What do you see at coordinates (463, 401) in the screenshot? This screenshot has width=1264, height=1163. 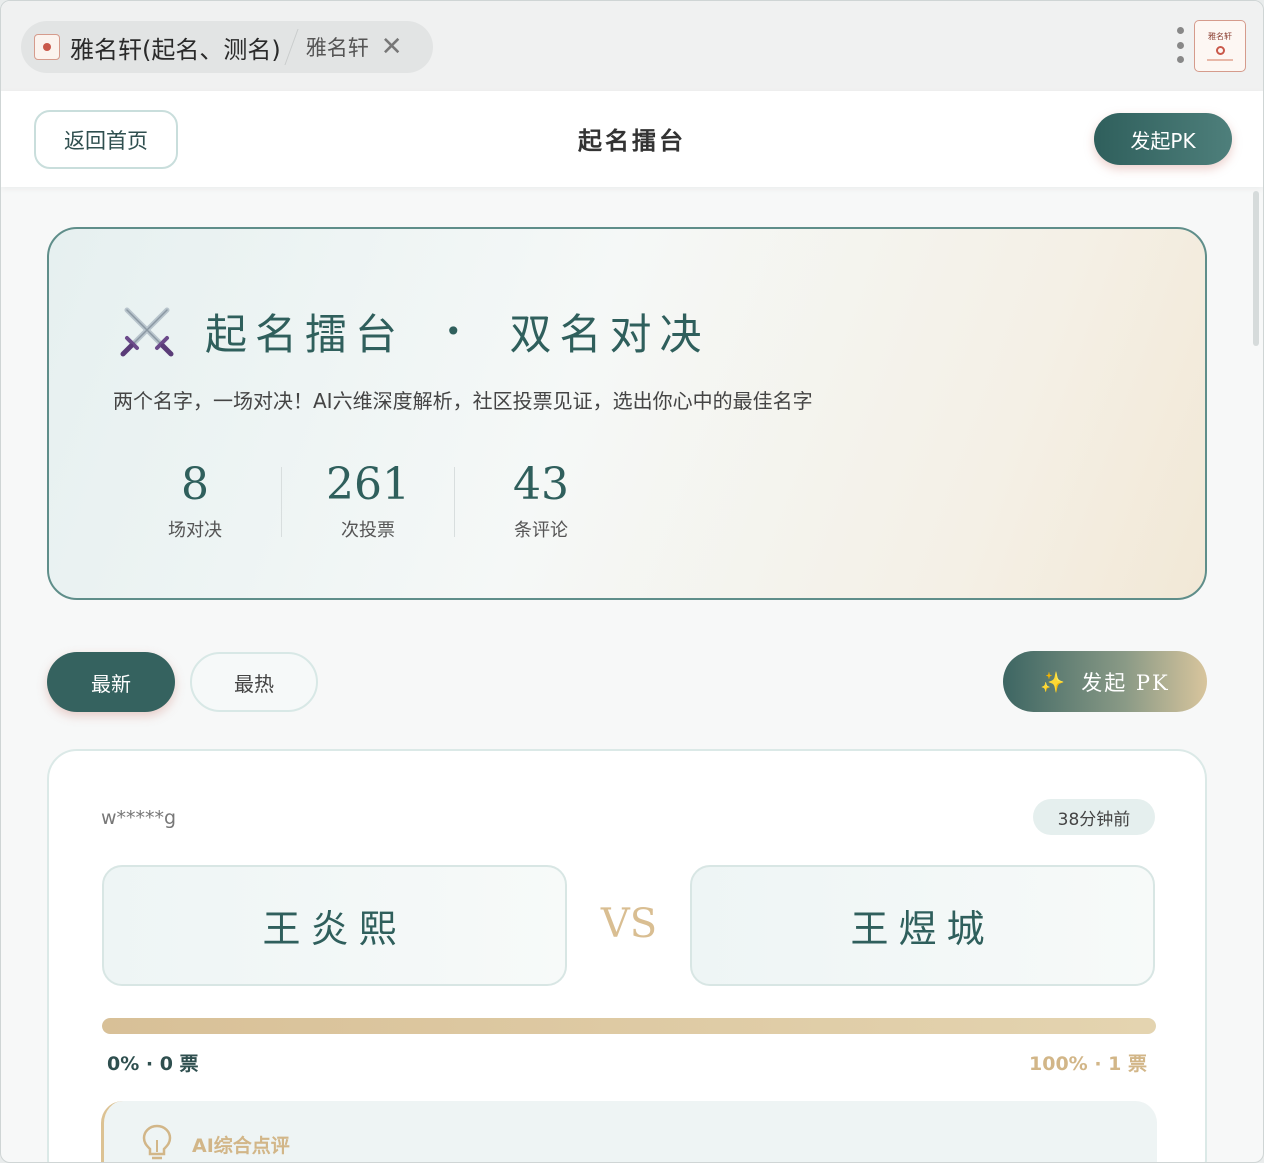 I see `hero-subtitle: 两个名字，一场对决！AI六维深度解析，社区投票见证，选出你心中的最佳名字` at bounding box center [463, 401].